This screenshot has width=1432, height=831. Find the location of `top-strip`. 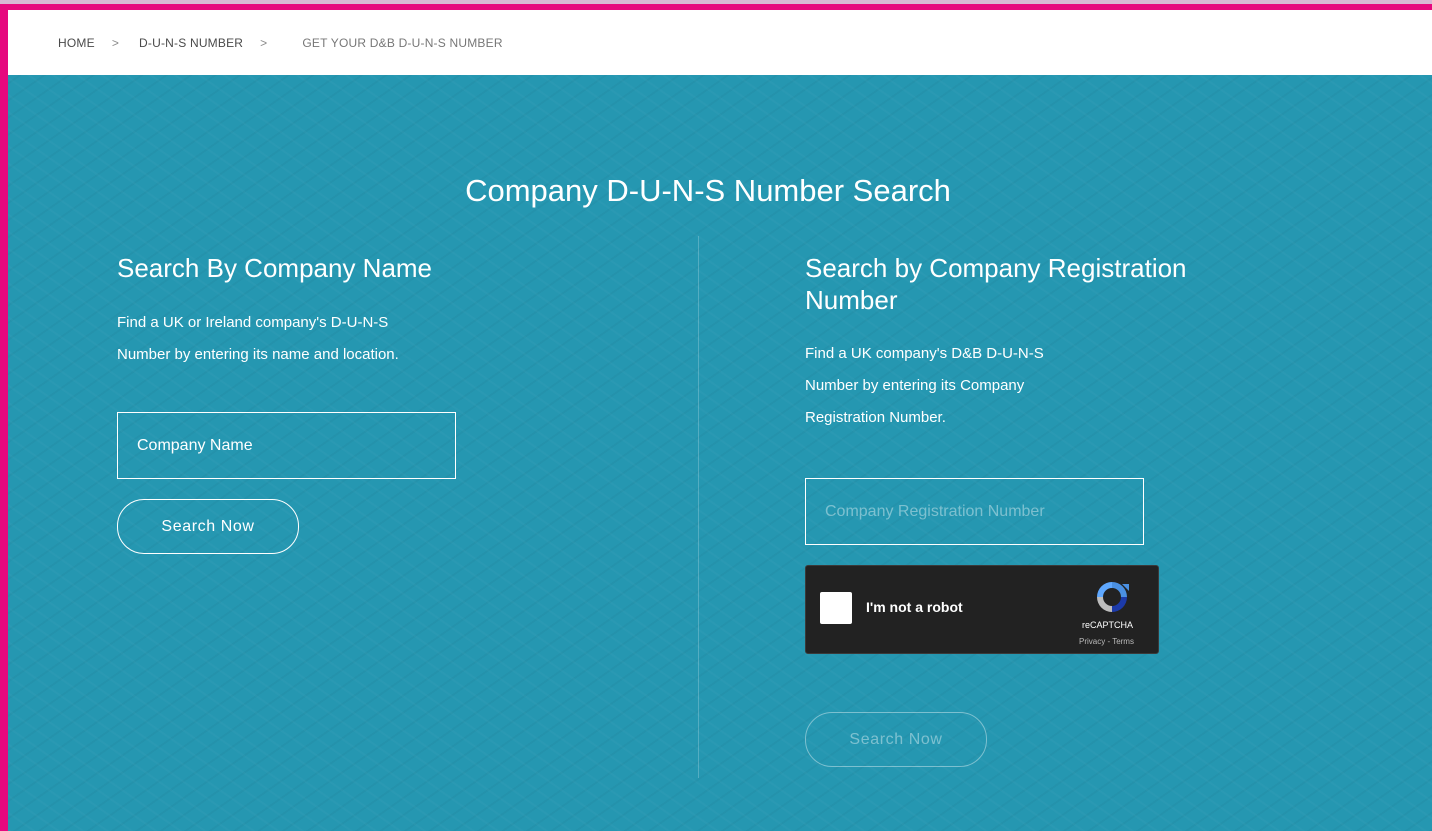

top-strip is located at coordinates (716, 2).